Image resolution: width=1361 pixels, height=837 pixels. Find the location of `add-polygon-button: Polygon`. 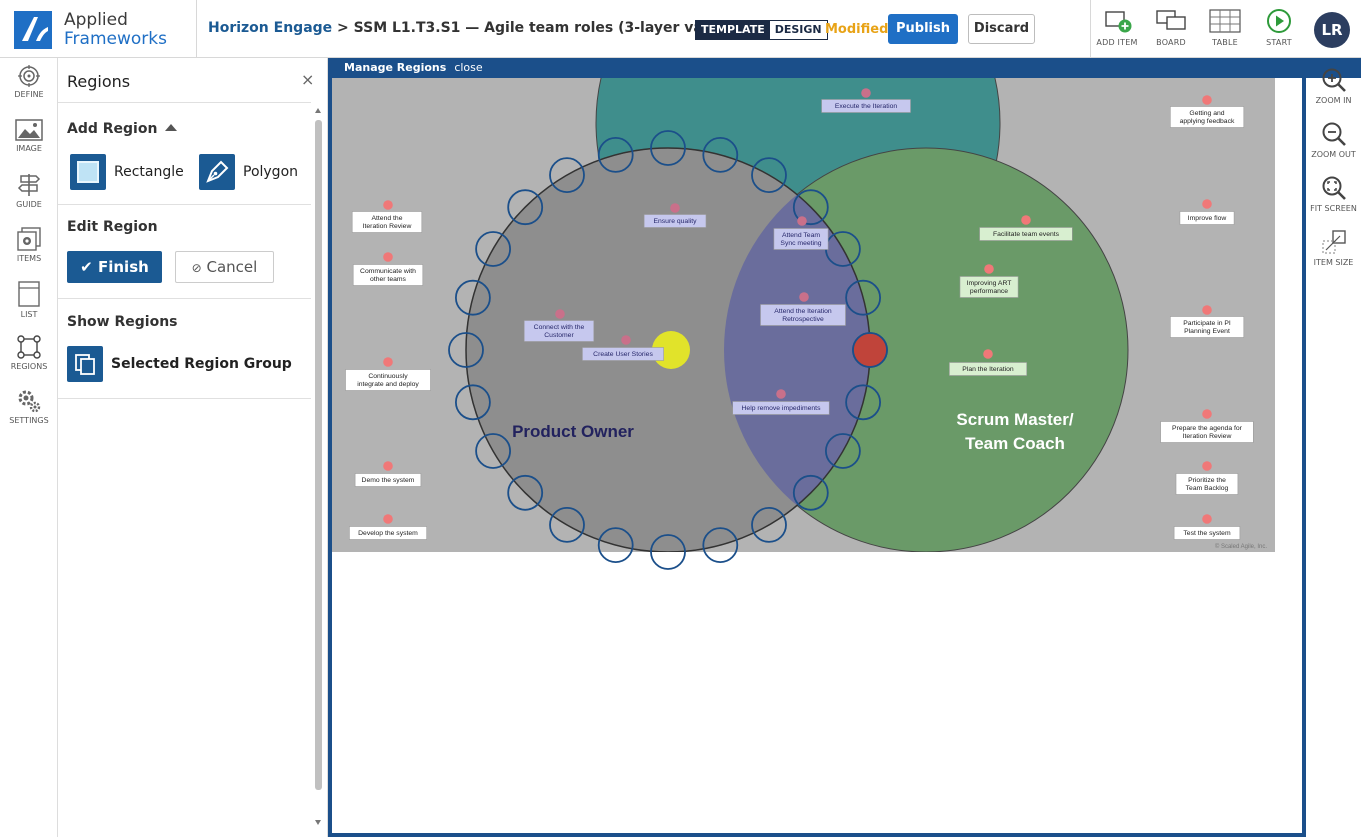

add-polygon-button: Polygon is located at coordinates (248, 172).